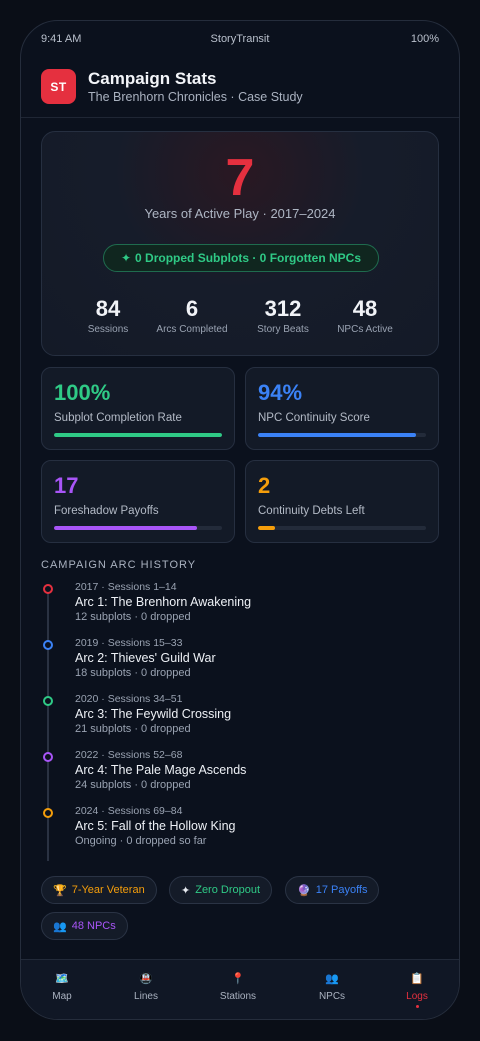 The image size is (480, 1041). Describe the element at coordinates (417, 1006) in the screenshot. I see `active-tab-indicator` at that location.